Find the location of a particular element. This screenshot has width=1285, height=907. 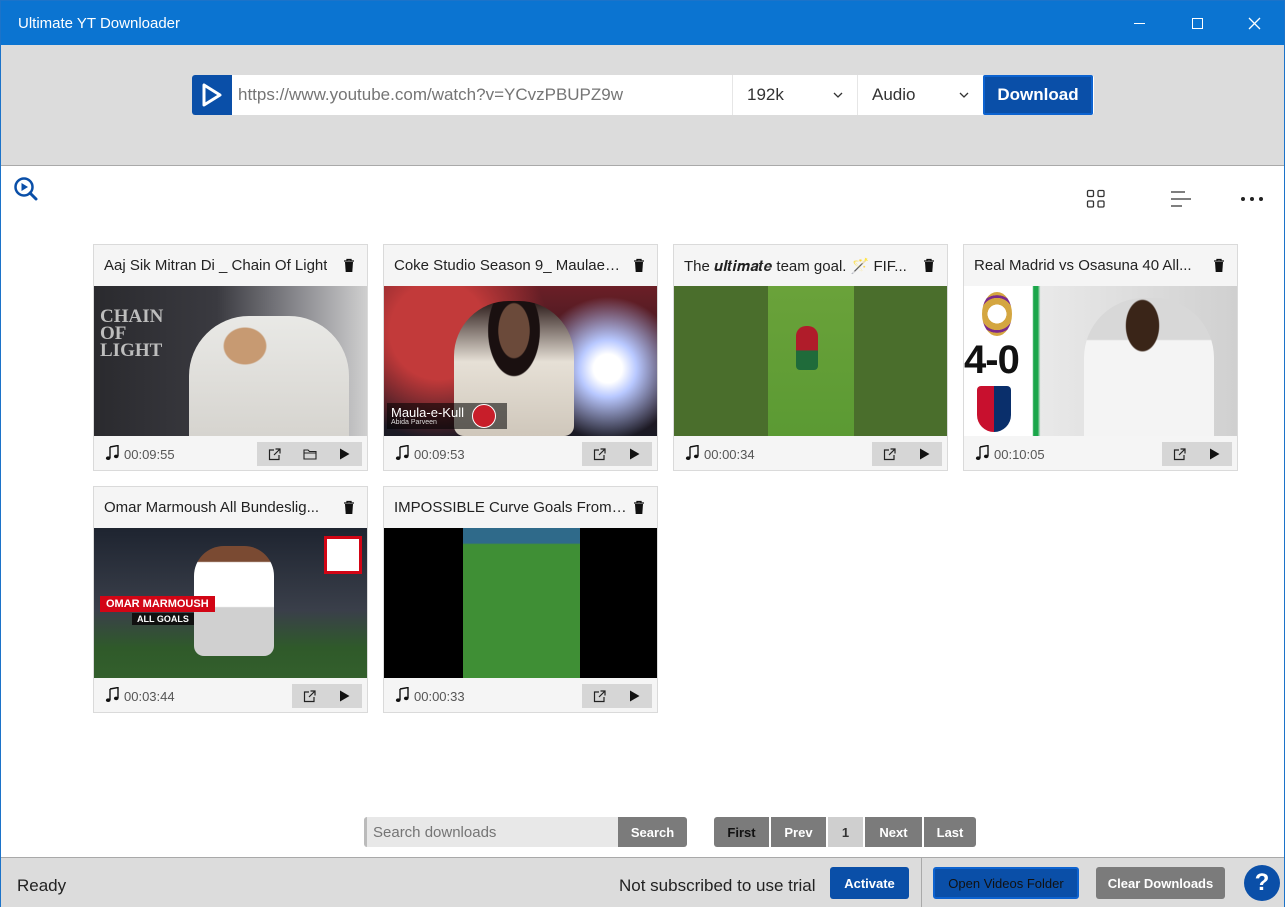

activate-button: Activate is located at coordinates (869, 883).